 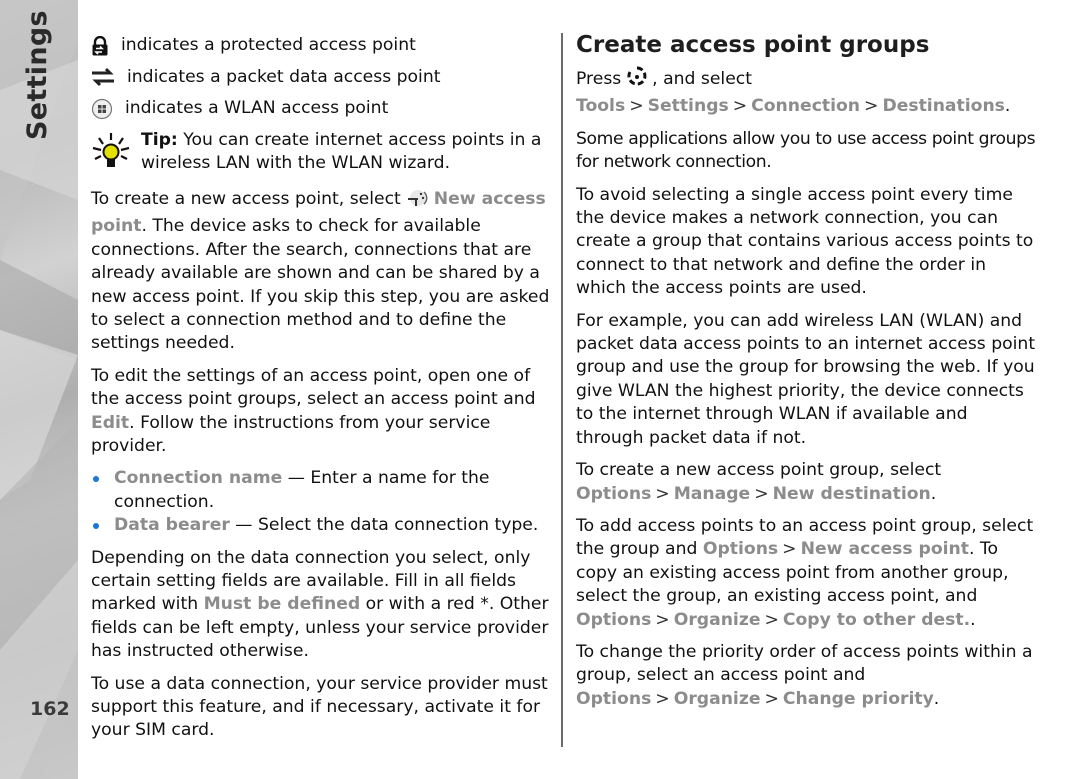 I want to click on ui-connection-name: Connection name, so click(x=198, y=478).